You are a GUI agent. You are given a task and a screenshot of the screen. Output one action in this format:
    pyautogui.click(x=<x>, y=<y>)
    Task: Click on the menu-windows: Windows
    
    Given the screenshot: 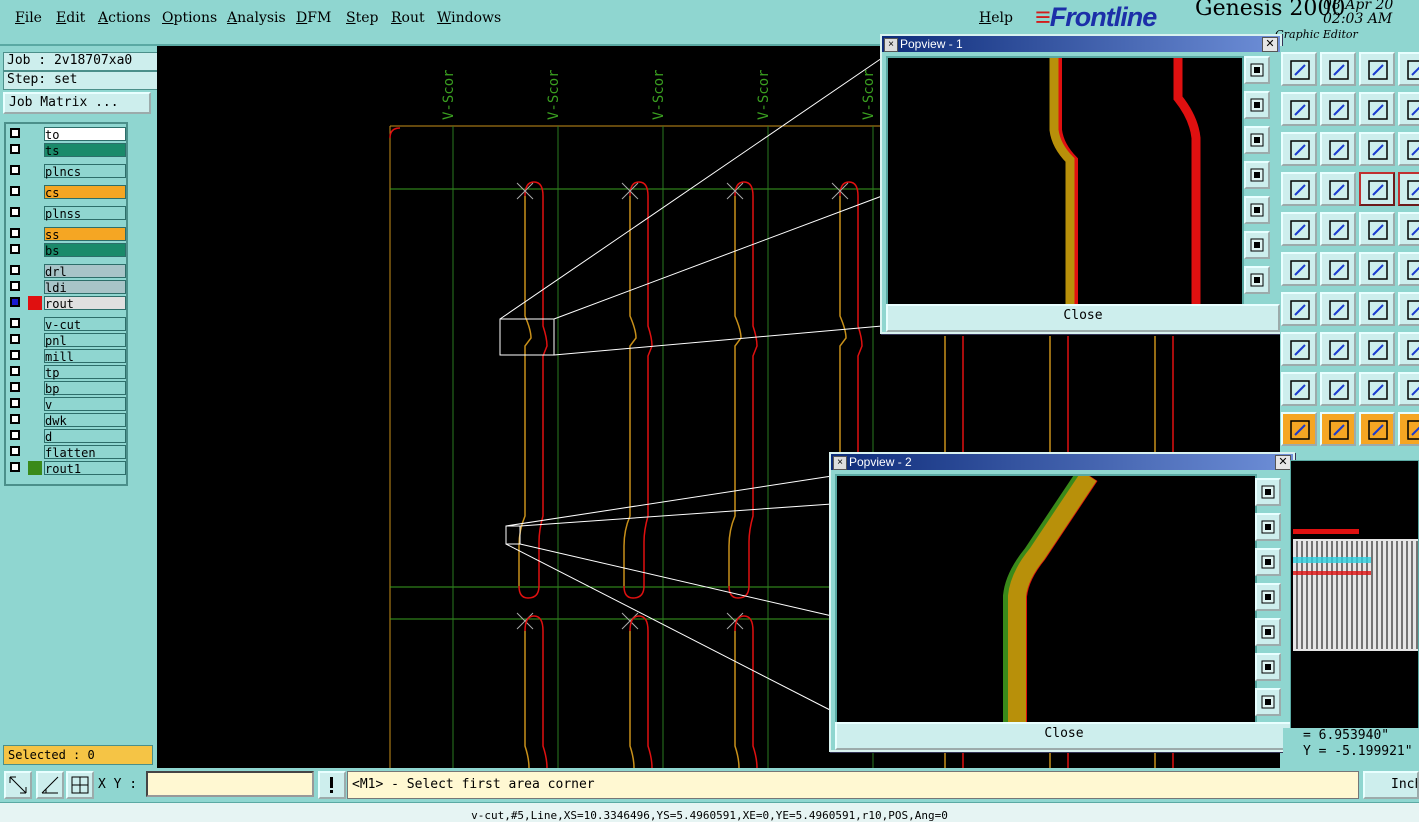 What is the action you would take?
    pyautogui.click(x=469, y=18)
    